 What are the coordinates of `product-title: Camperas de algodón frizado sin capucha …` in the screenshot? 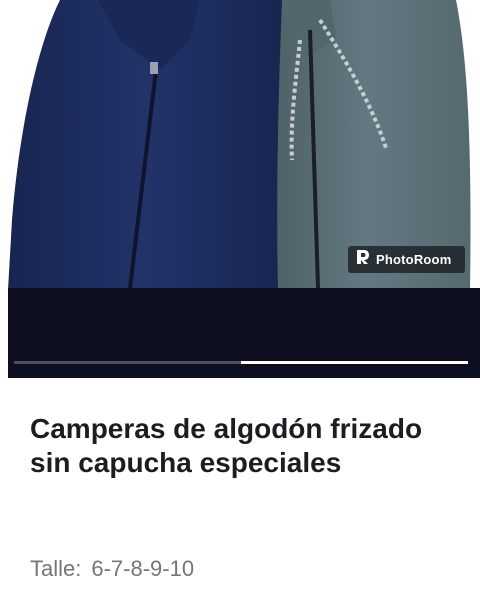 It's located at (226, 445).